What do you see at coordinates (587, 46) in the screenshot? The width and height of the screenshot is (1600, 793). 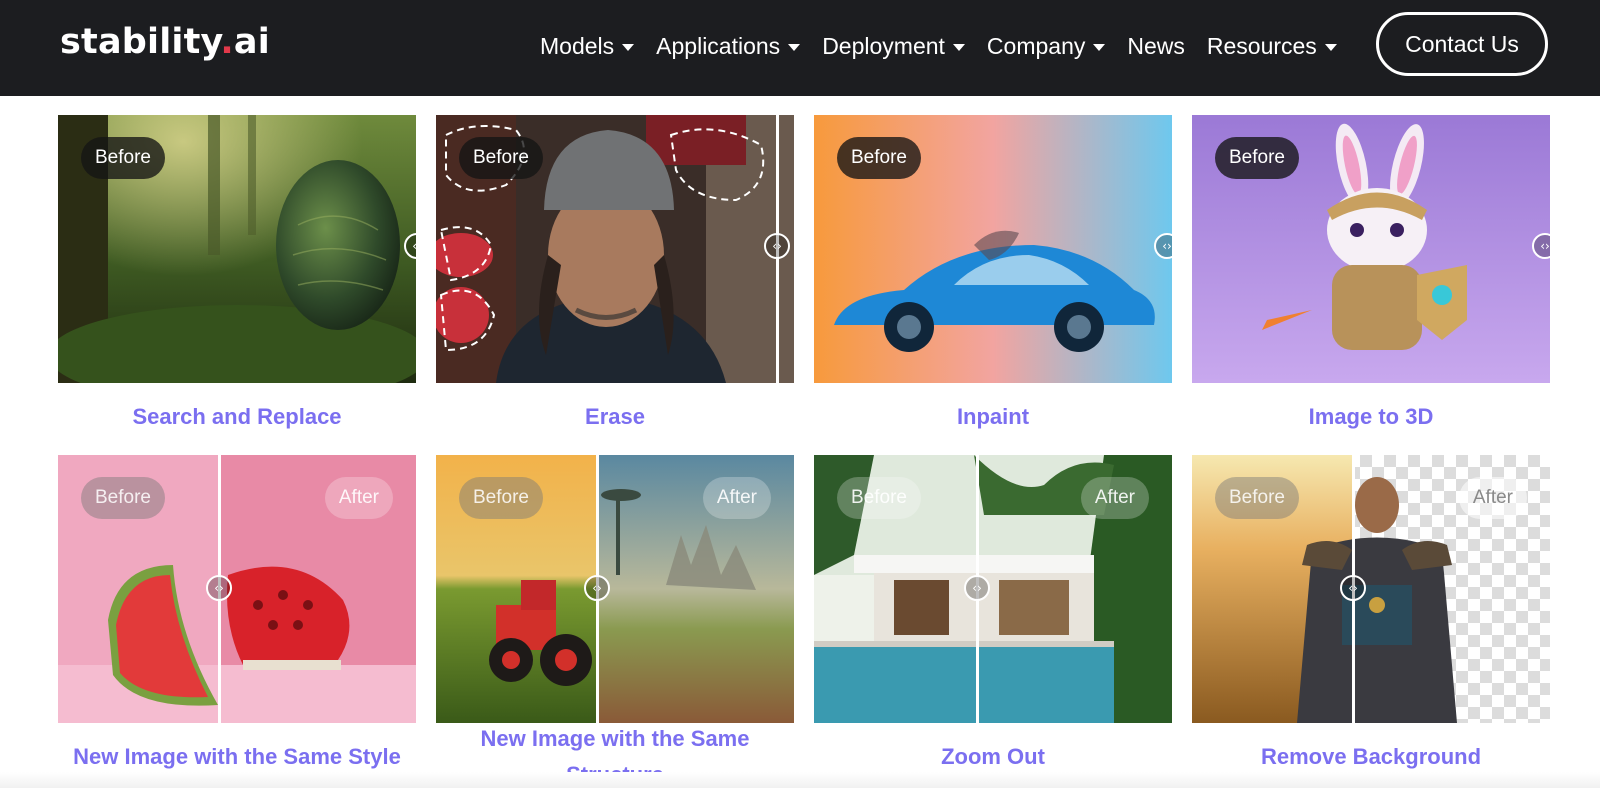 I see `nav-models: Models` at bounding box center [587, 46].